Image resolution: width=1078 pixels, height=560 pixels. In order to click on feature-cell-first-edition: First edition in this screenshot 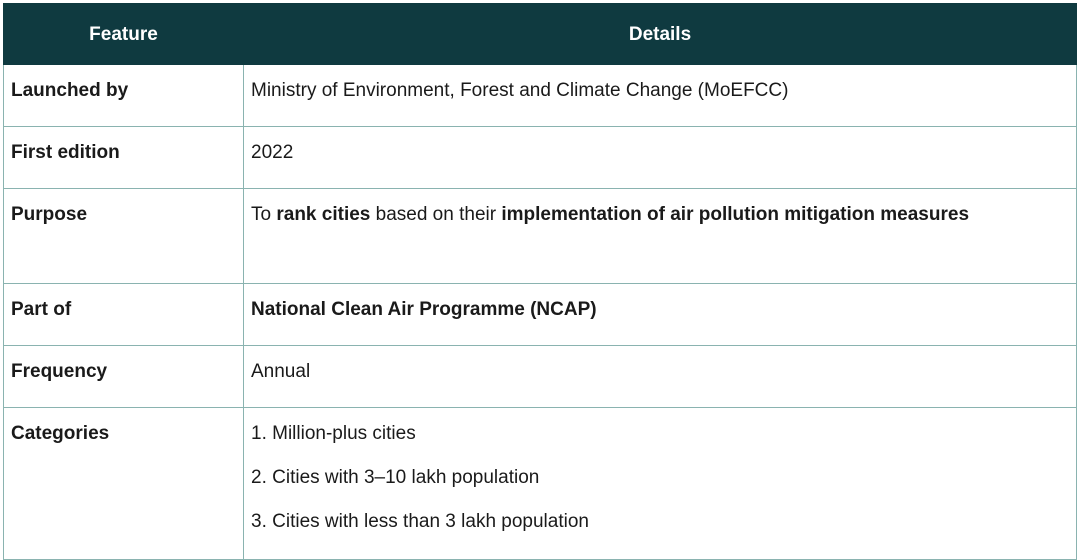, I will do `click(123, 157)`.